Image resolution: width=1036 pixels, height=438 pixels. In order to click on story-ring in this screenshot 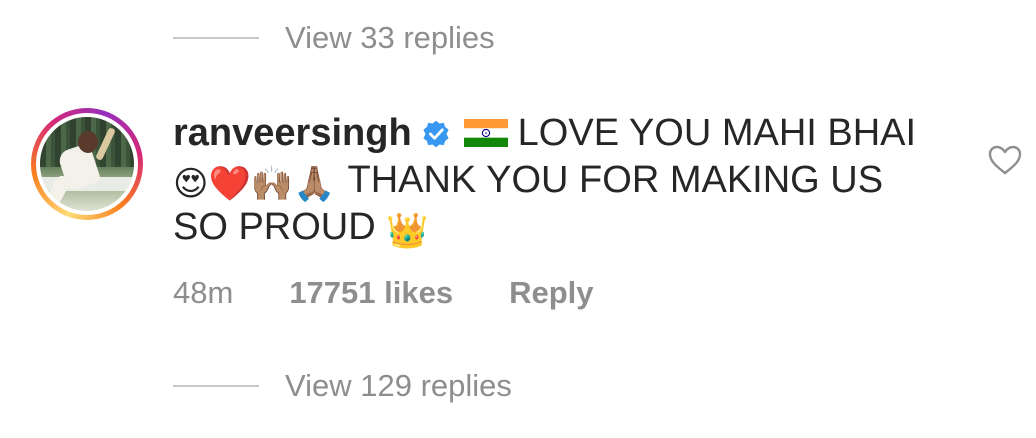, I will do `click(87, 164)`.